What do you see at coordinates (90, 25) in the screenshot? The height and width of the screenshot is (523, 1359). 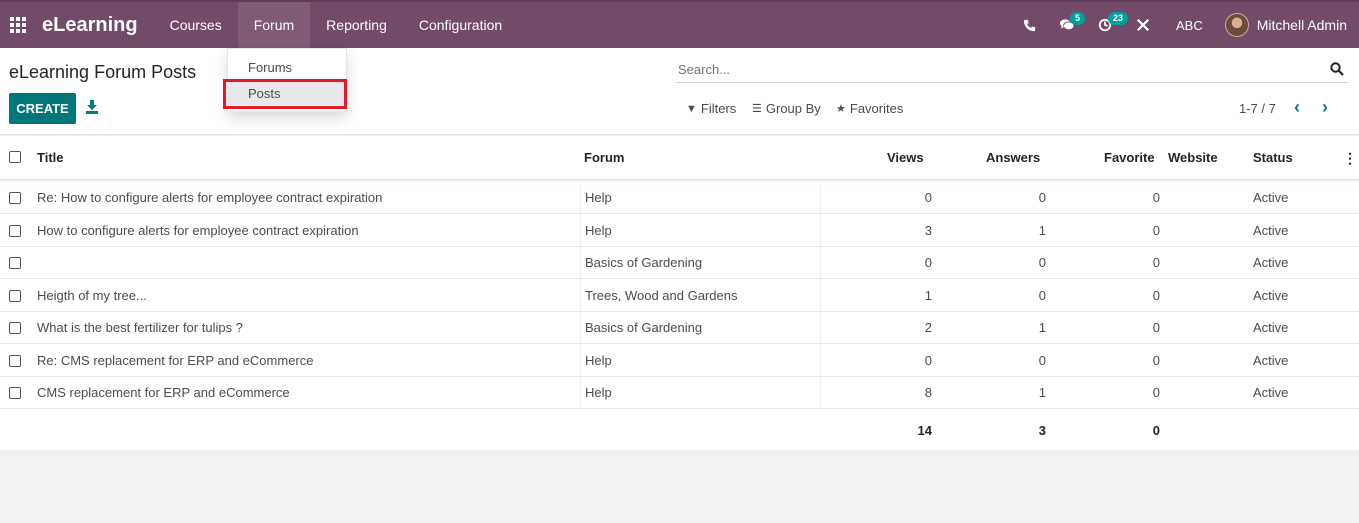 I see `app-brand: eLearning` at bounding box center [90, 25].